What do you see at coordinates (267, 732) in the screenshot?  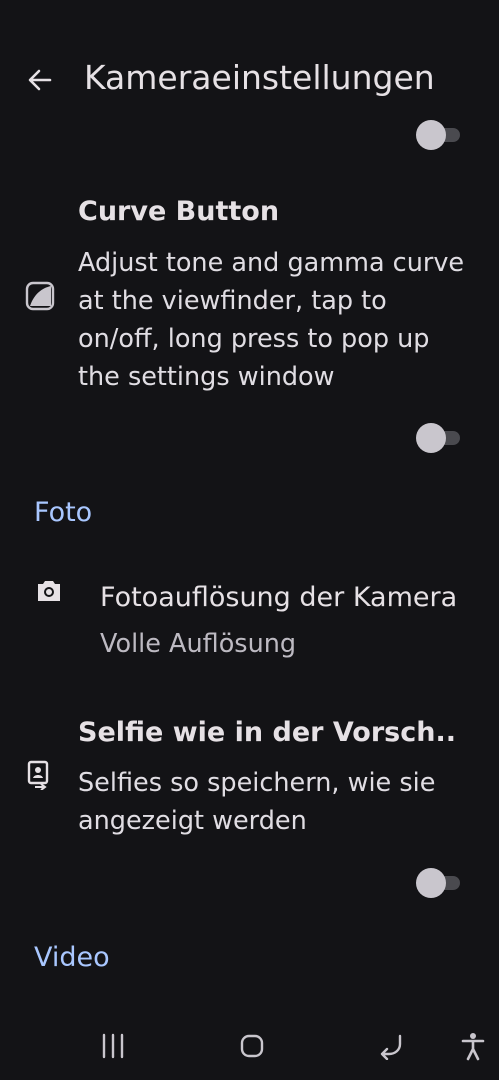 I see `selfie-preview-title: Selfie wie in der Vorsch..` at bounding box center [267, 732].